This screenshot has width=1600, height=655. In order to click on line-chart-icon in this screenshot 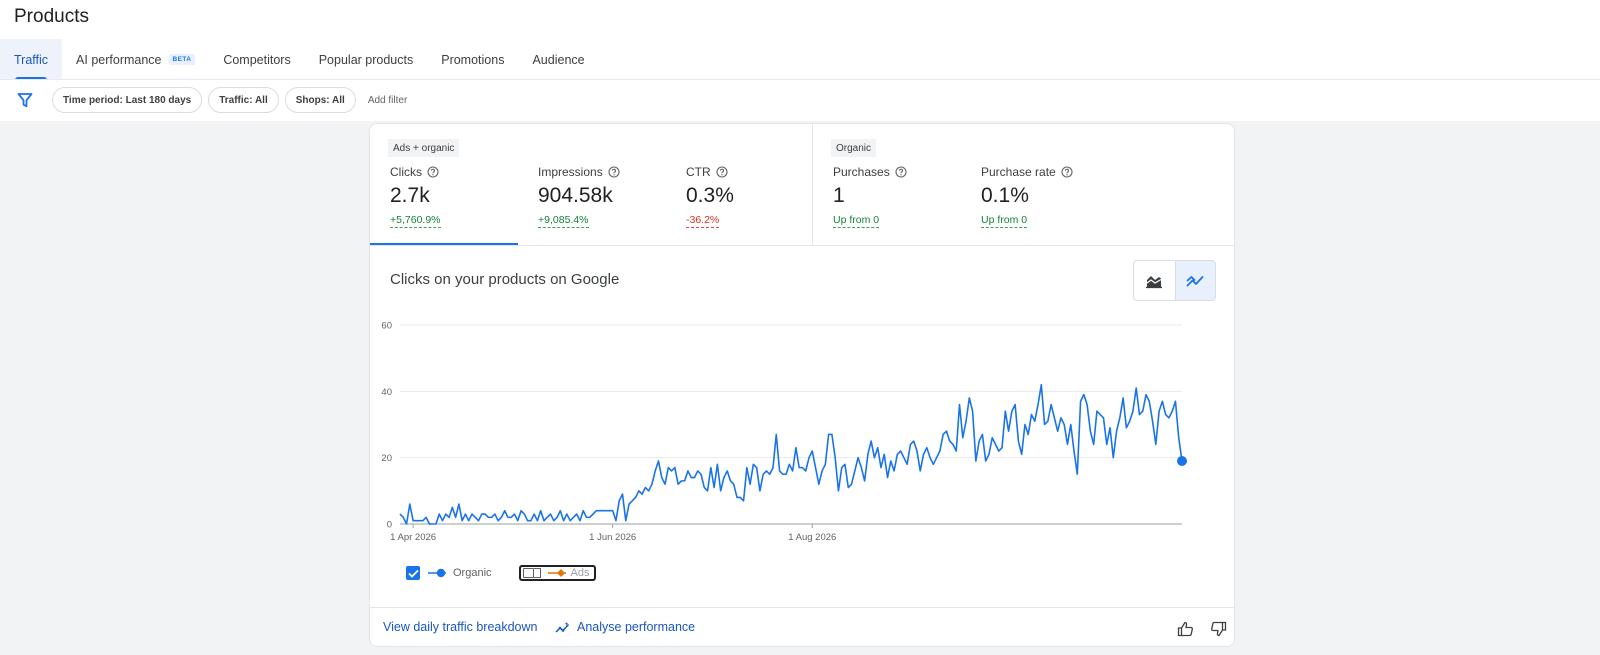, I will do `click(1194, 280)`.